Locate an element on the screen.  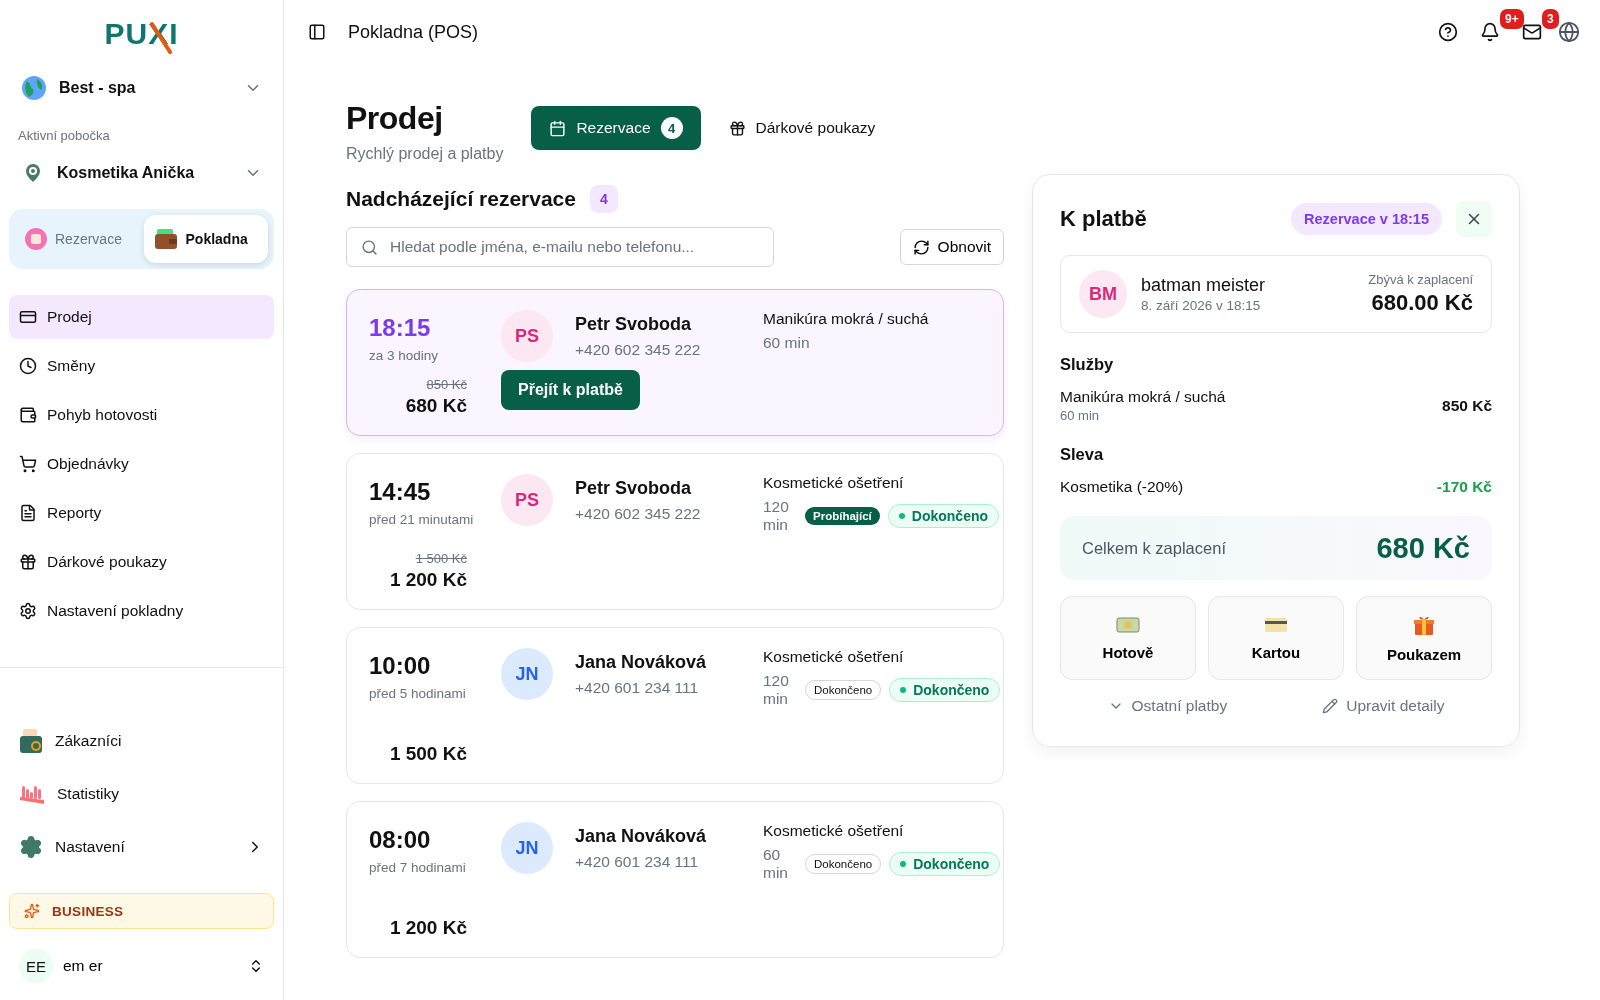
reservation-card: 14:45 před 21 minutami 1 500 Kč 1 200 Kč PS Petr Svoboda +420 602 345 222 Kosmetické ošetření 120 min Probíhající Dokončeno is located at coordinates (675, 531).